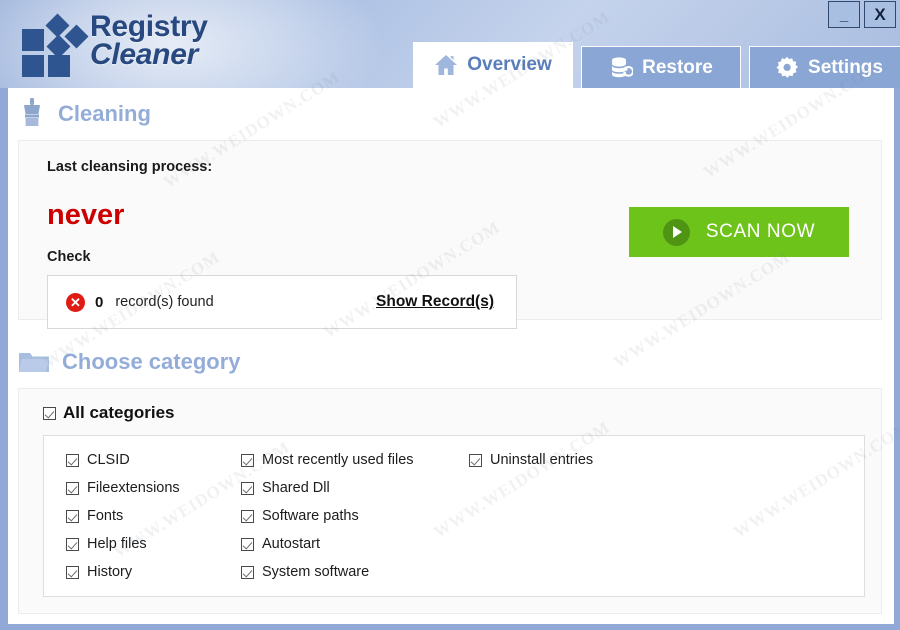 The width and height of the screenshot is (900, 630). What do you see at coordinates (153, 572) in the screenshot?
I see `category-item-history: History` at bounding box center [153, 572].